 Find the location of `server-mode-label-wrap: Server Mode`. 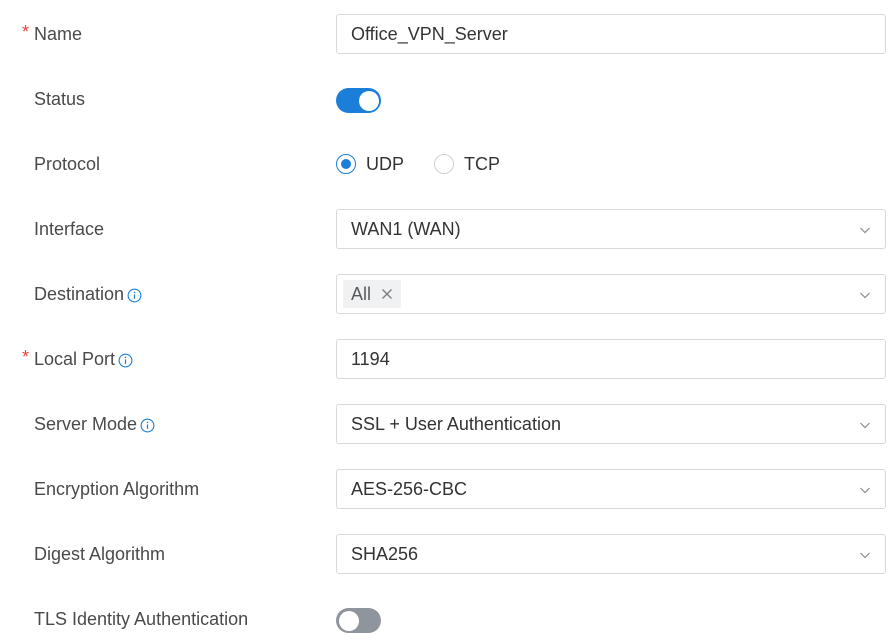

server-mode-label-wrap: Server Mode is located at coordinates (94, 424).